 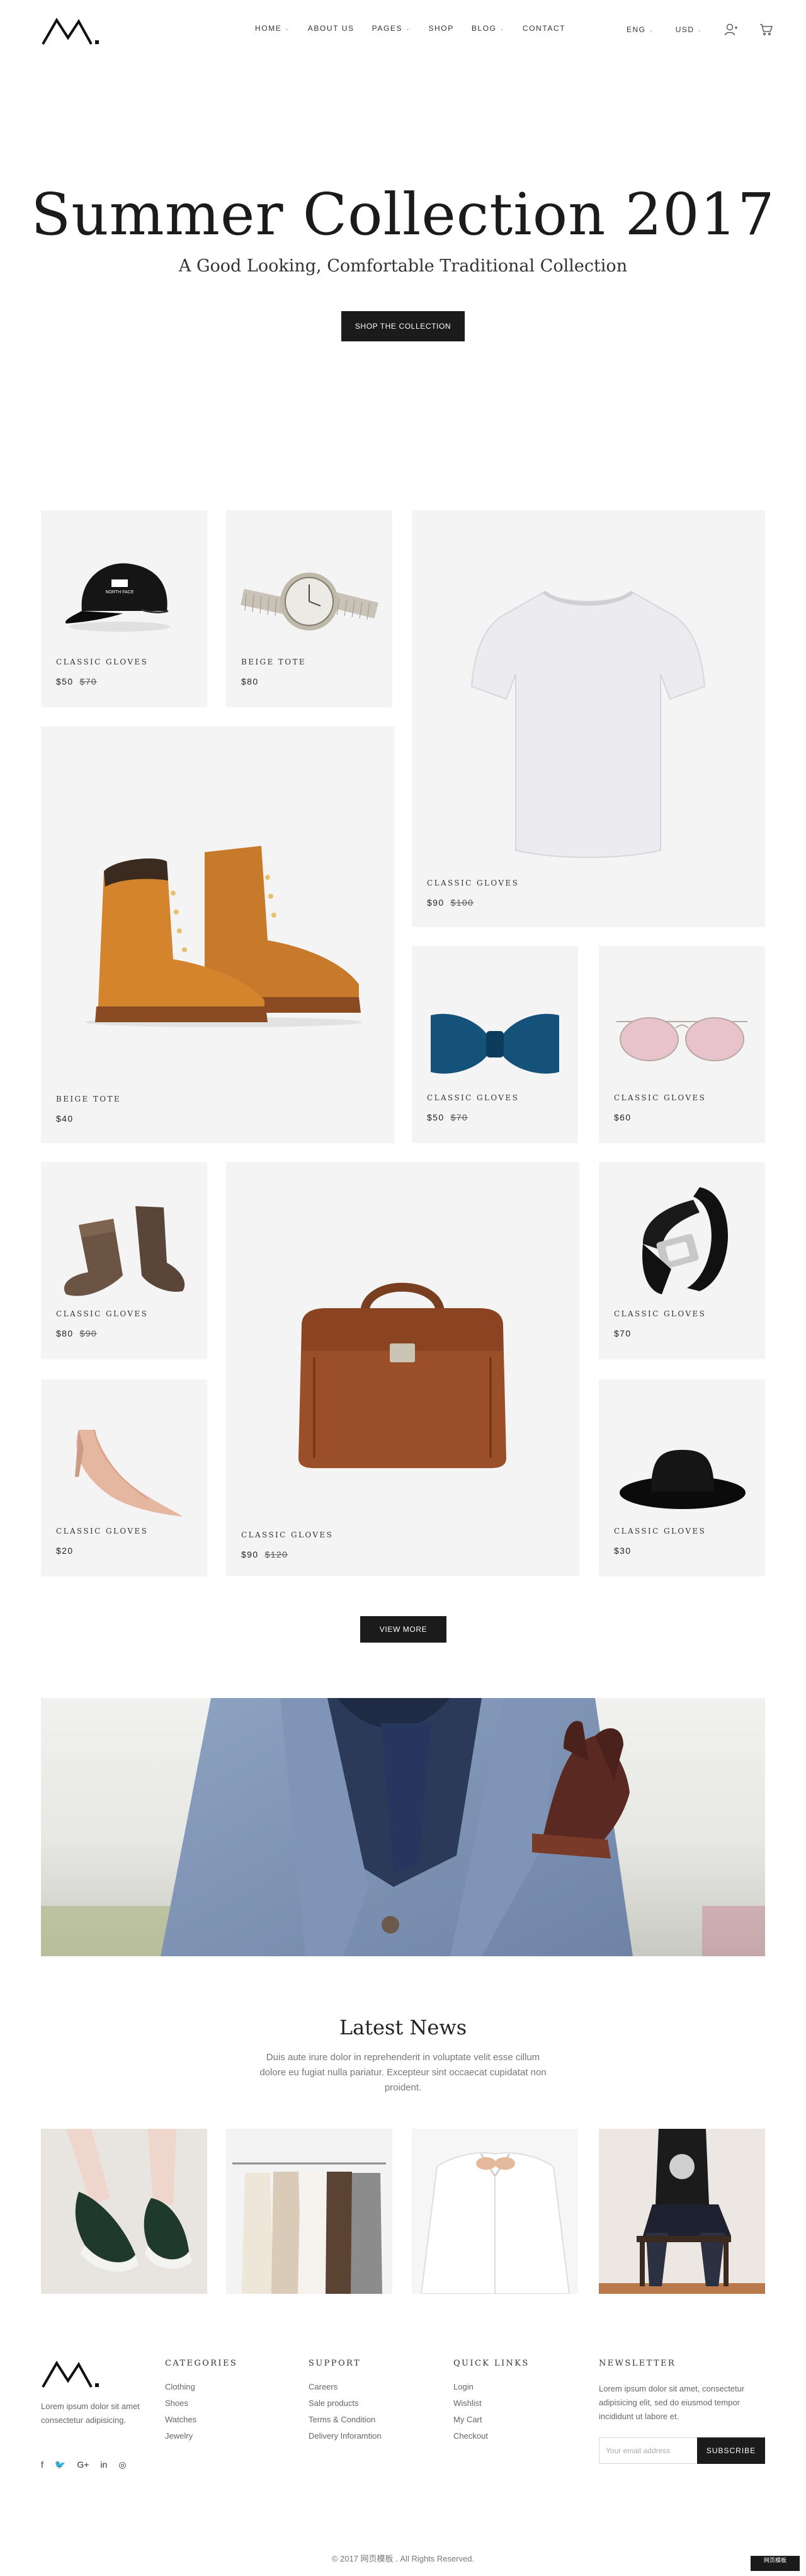 I want to click on news-image-woman-seated, so click(x=682, y=2211).